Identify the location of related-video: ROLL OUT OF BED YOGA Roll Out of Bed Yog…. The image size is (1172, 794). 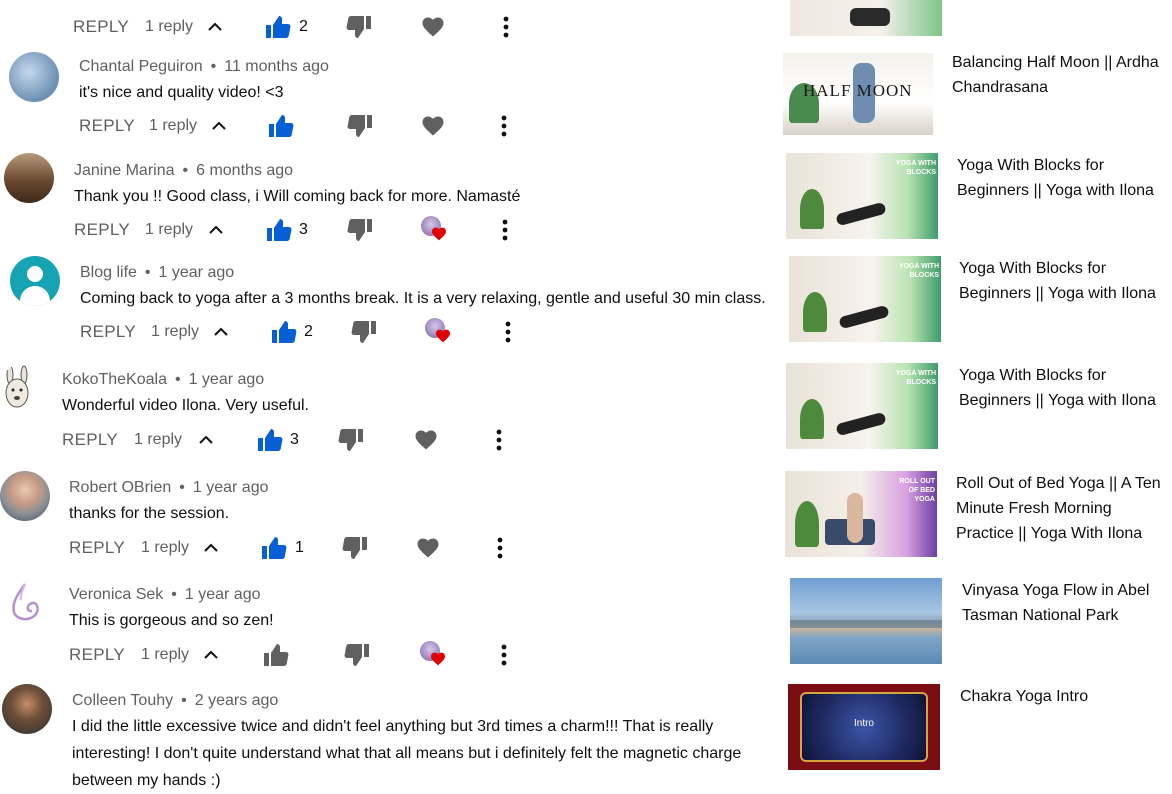
(976, 516).